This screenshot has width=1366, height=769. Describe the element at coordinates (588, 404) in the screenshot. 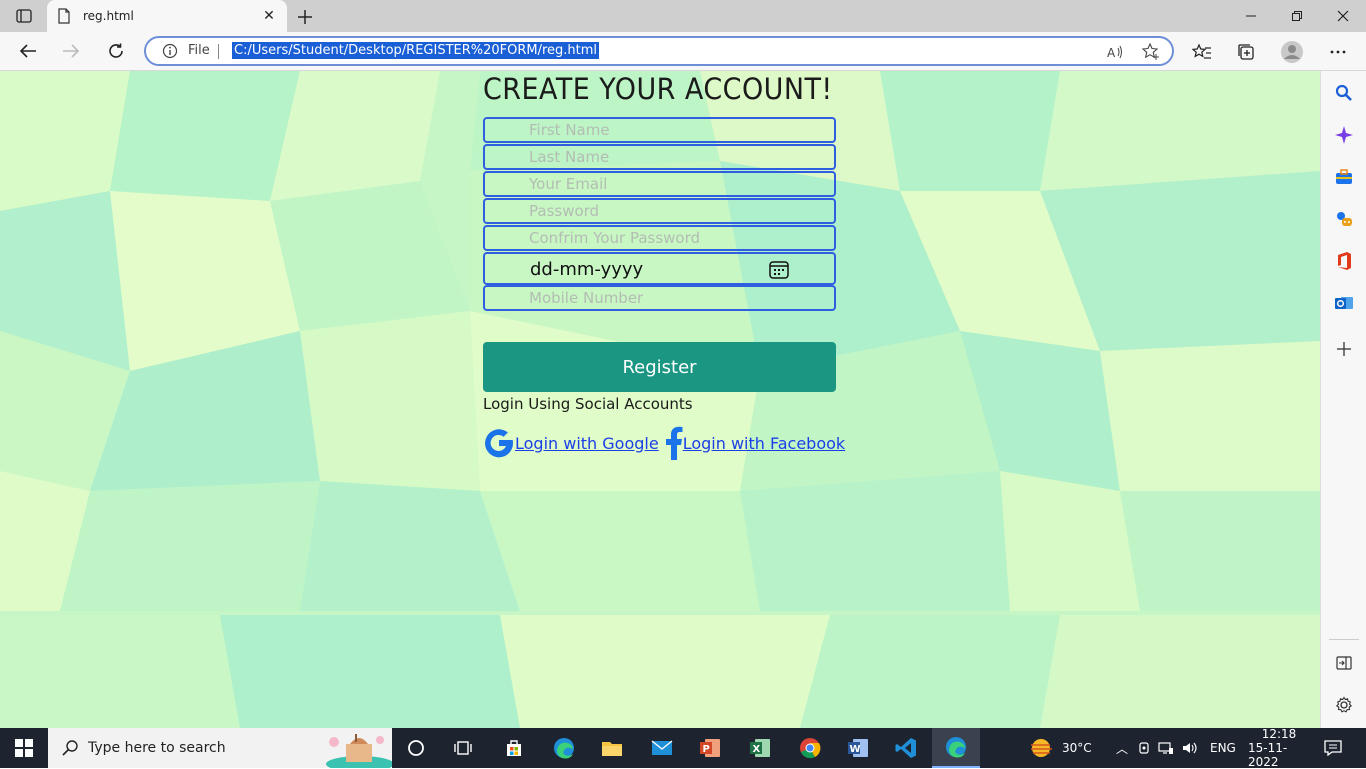

I see `social-login-label: Login Using Social Accounts` at that location.